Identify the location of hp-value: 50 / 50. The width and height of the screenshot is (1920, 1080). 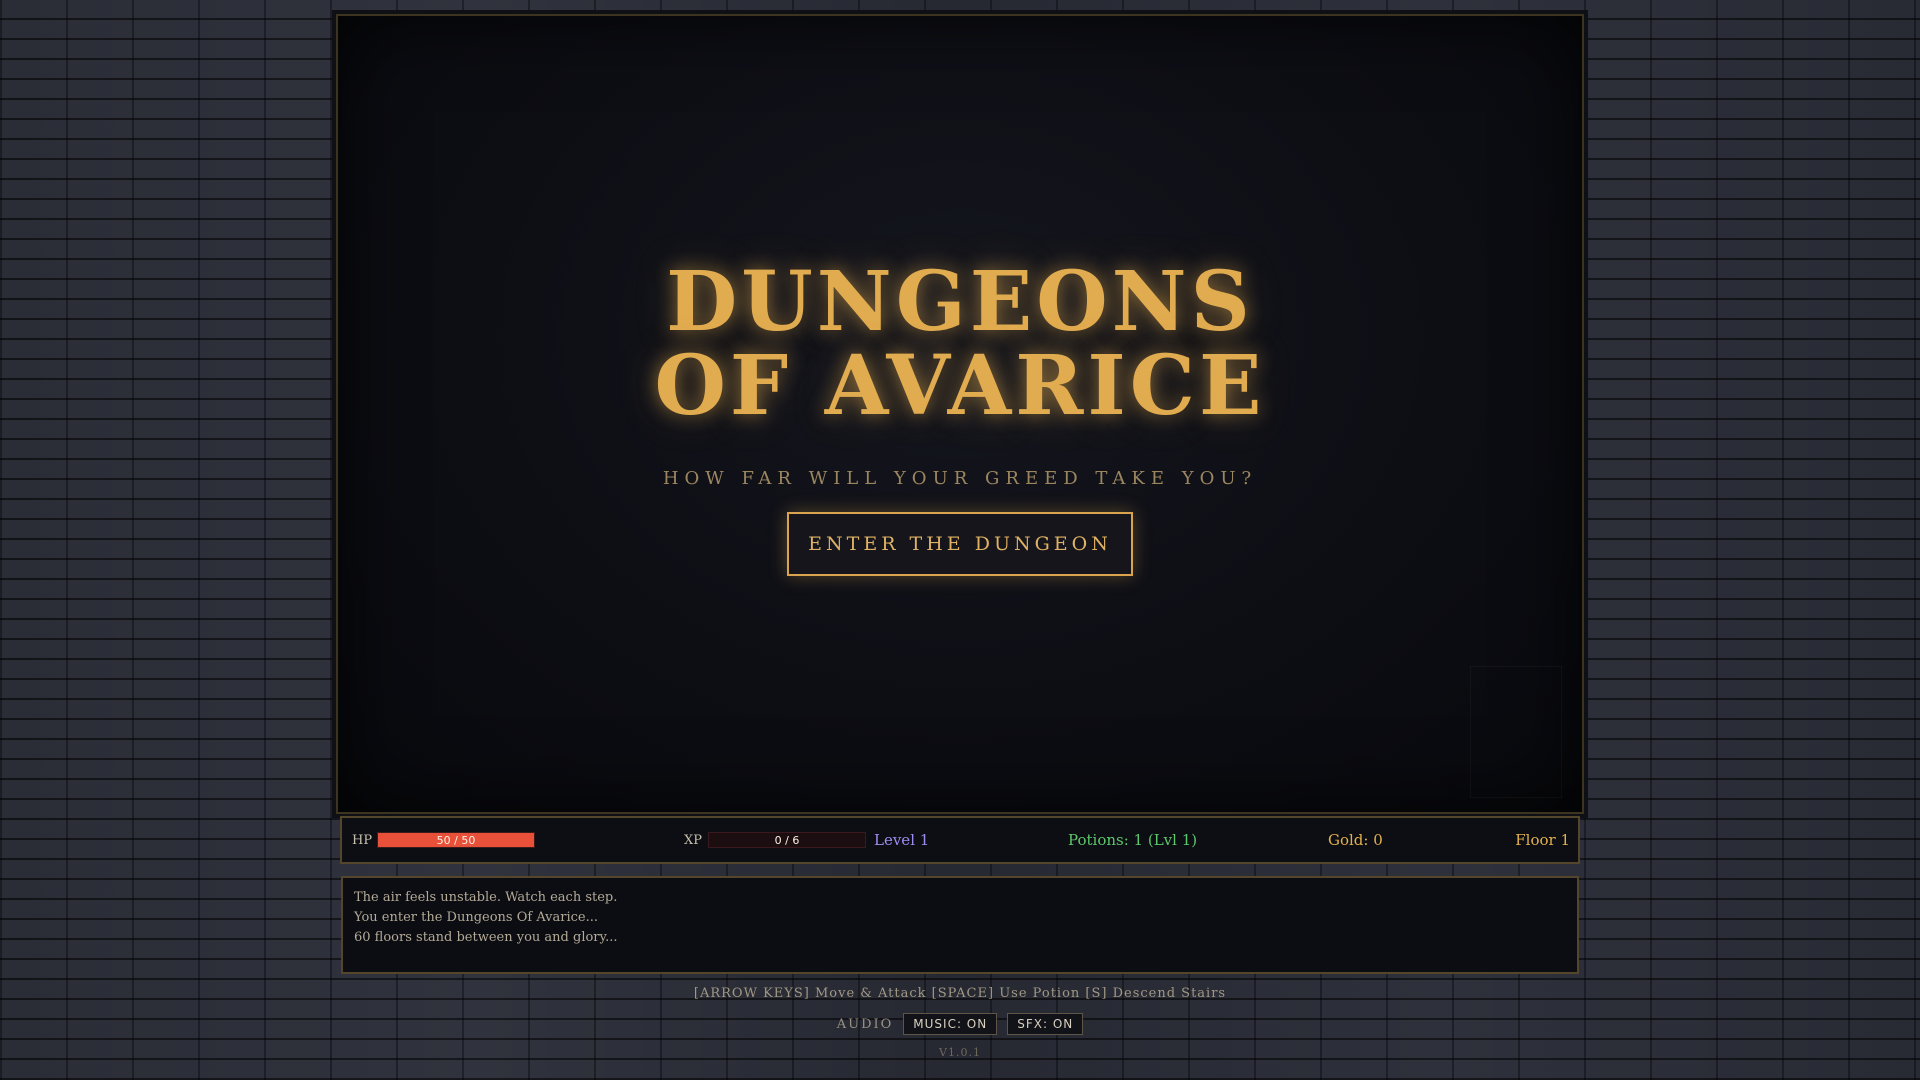
(456, 840).